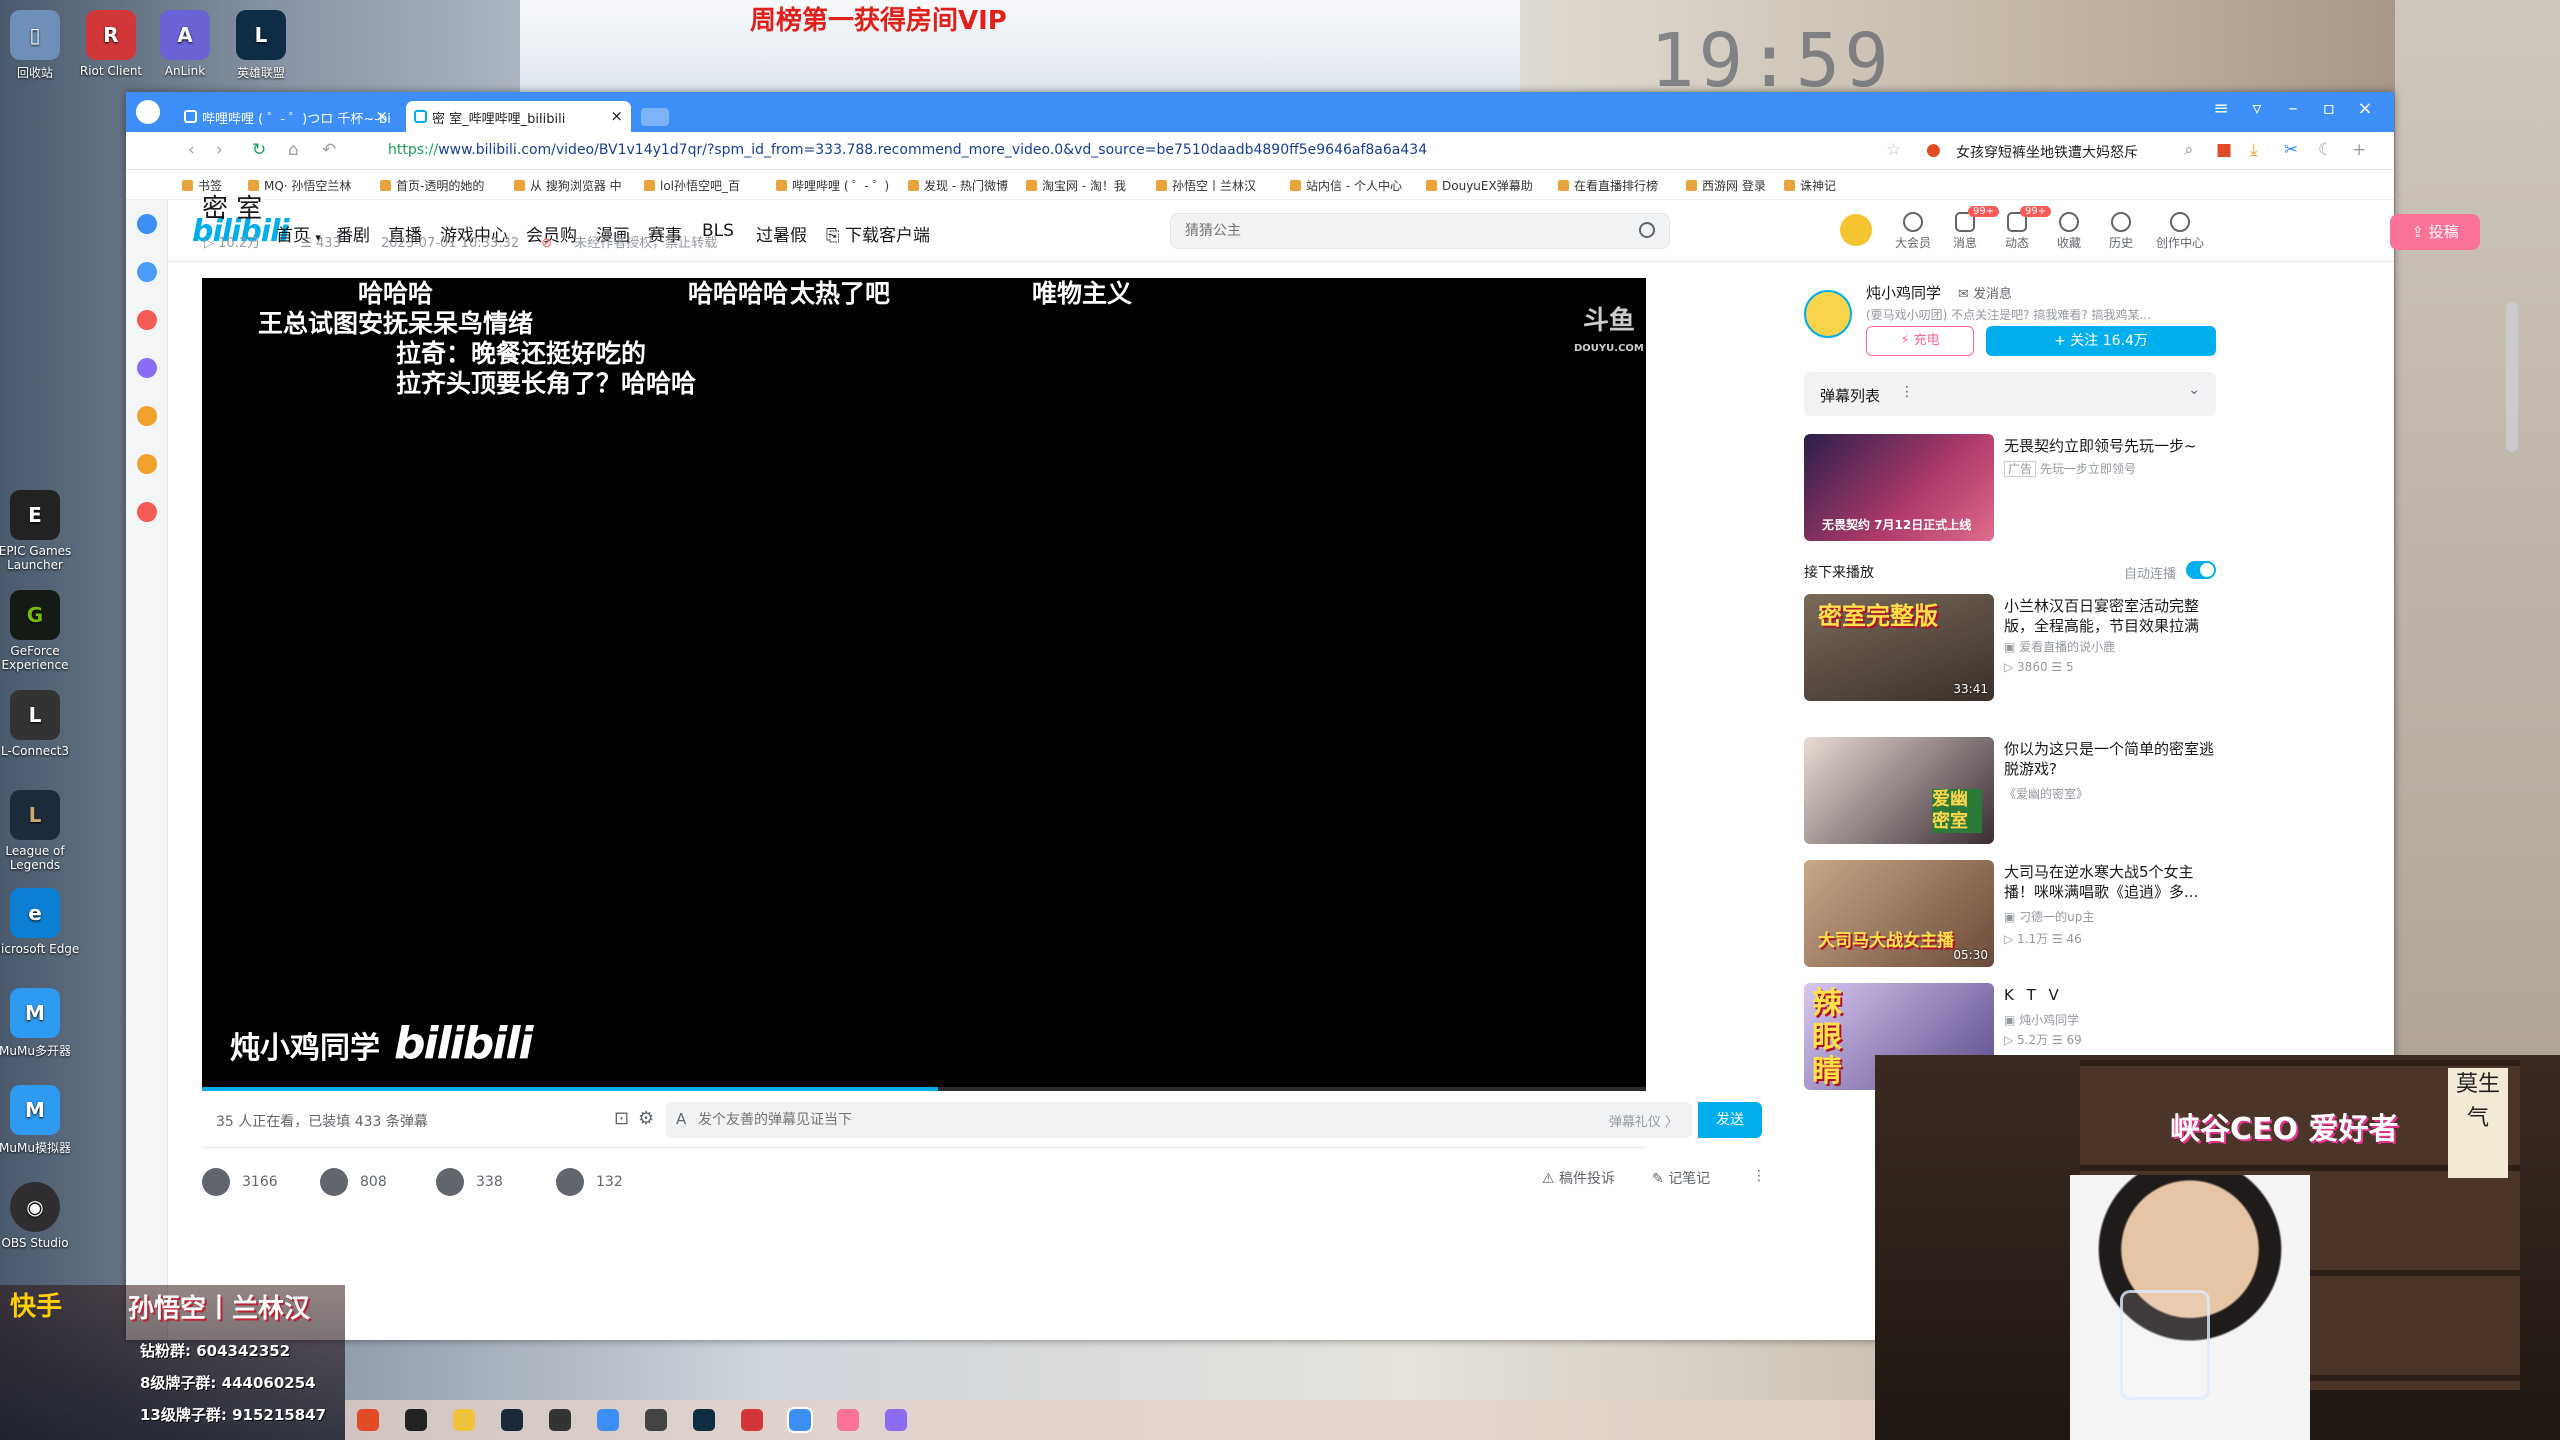  Describe the element at coordinates (1400, 231) in the screenshot. I see `search-input` at that location.